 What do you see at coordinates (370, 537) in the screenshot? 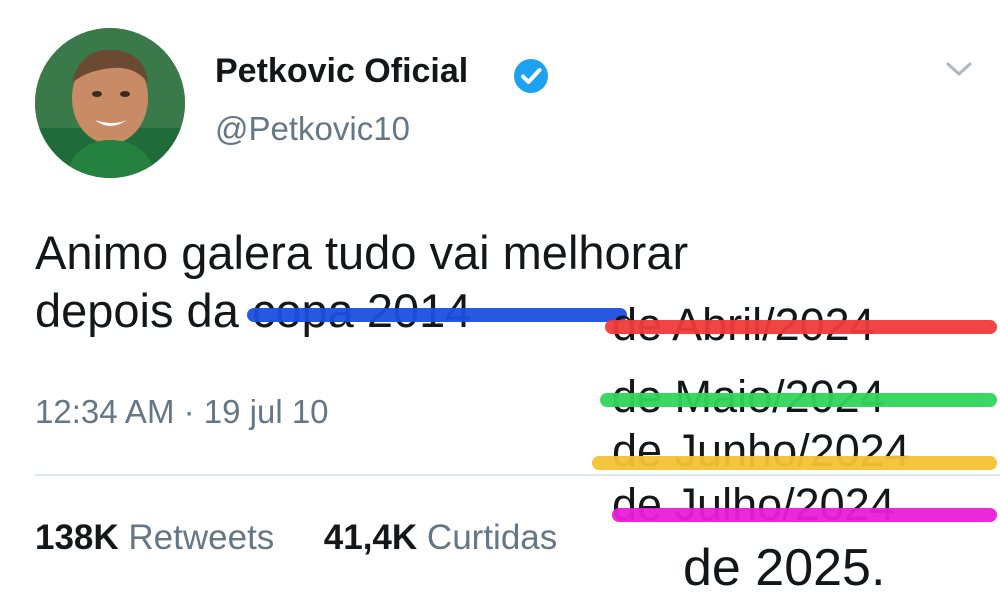
I see `likes-count: 41,4K` at bounding box center [370, 537].